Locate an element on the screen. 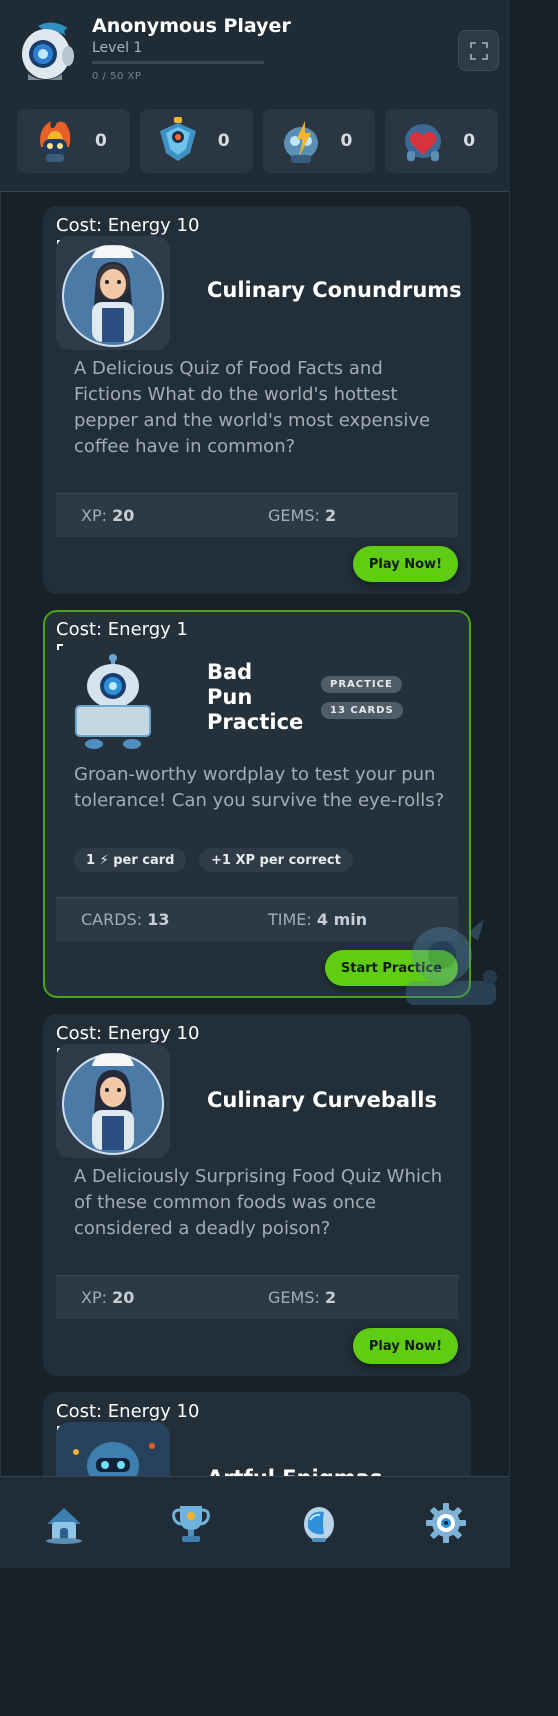 This screenshot has width=558, height=1716. card-title: Bad Pun Practice is located at coordinates (255, 697).